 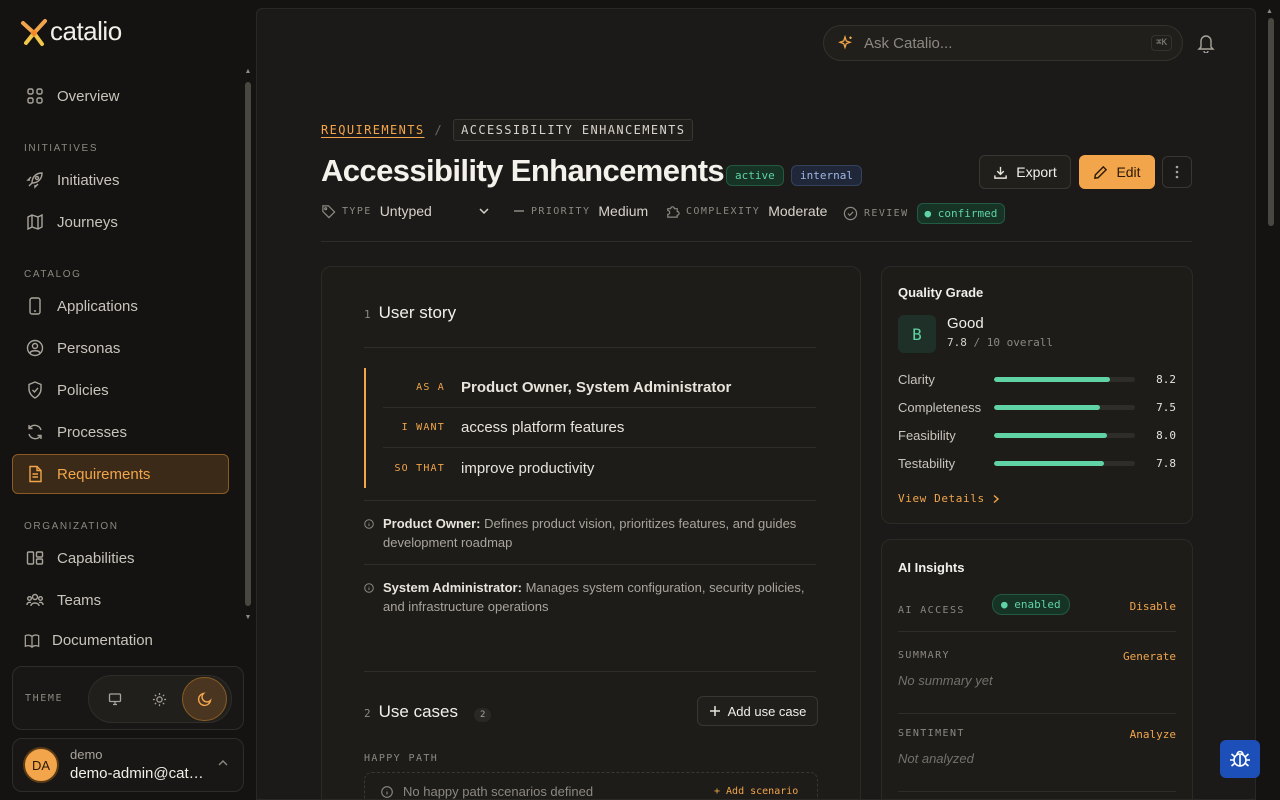 I want to click on breadcrumb-link-requirements: REQUIREMENTS, so click(x=373, y=130).